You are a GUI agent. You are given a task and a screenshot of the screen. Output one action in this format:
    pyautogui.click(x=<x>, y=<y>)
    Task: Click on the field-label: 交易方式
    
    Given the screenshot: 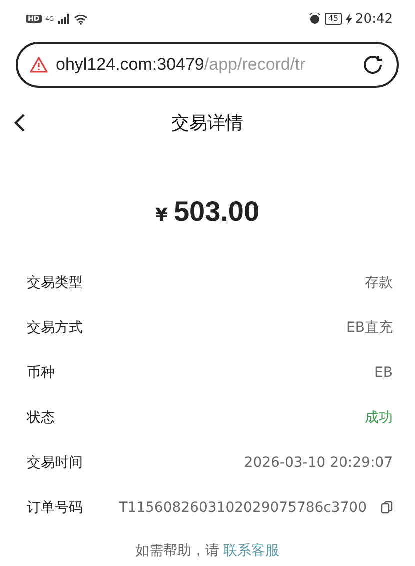 What is the action you would take?
    pyautogui.click(x=55, y=327)
    